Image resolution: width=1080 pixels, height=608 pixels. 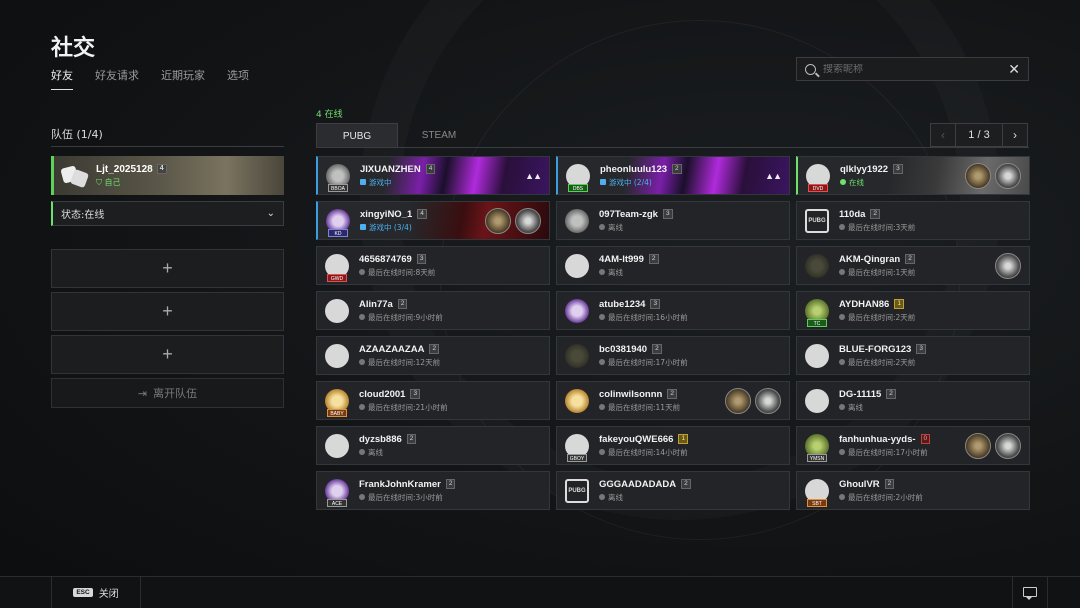 I want to click on tab-options: 选项, so click(x=238, y=78).